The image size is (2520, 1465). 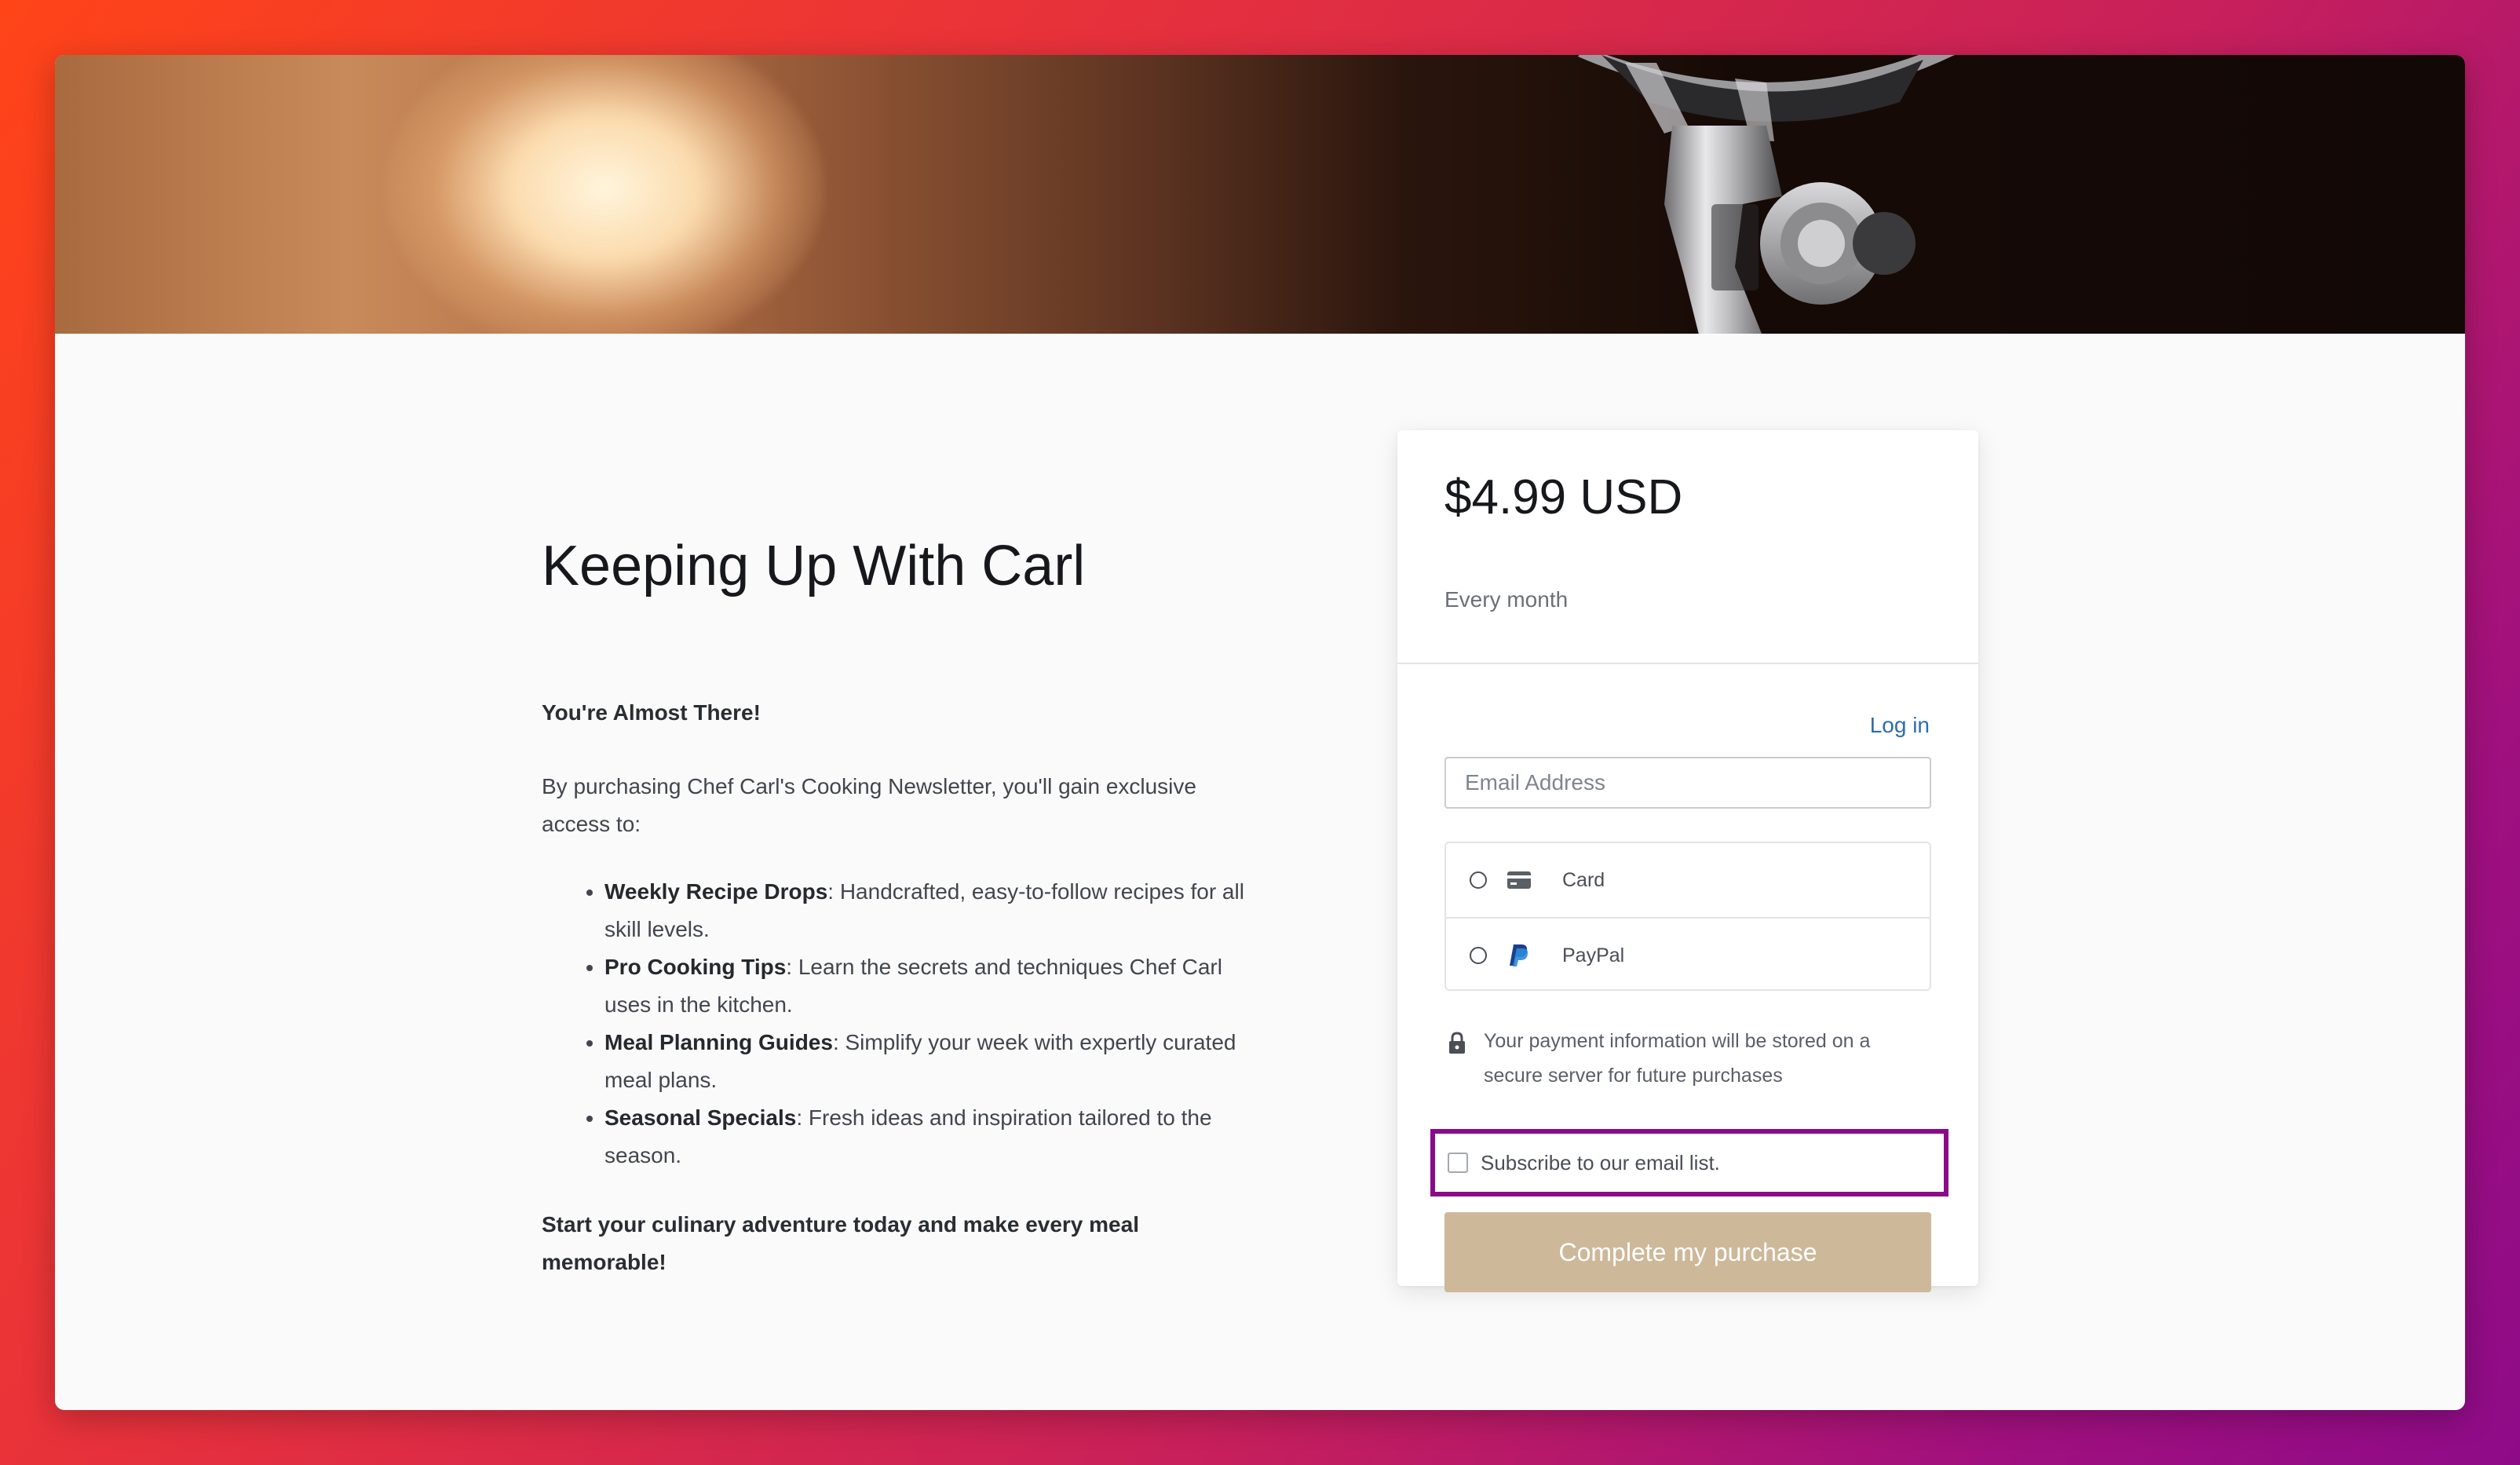 I want to click on complete-purchase-button: Complete my purchase, so click(x=1687, y=1252).